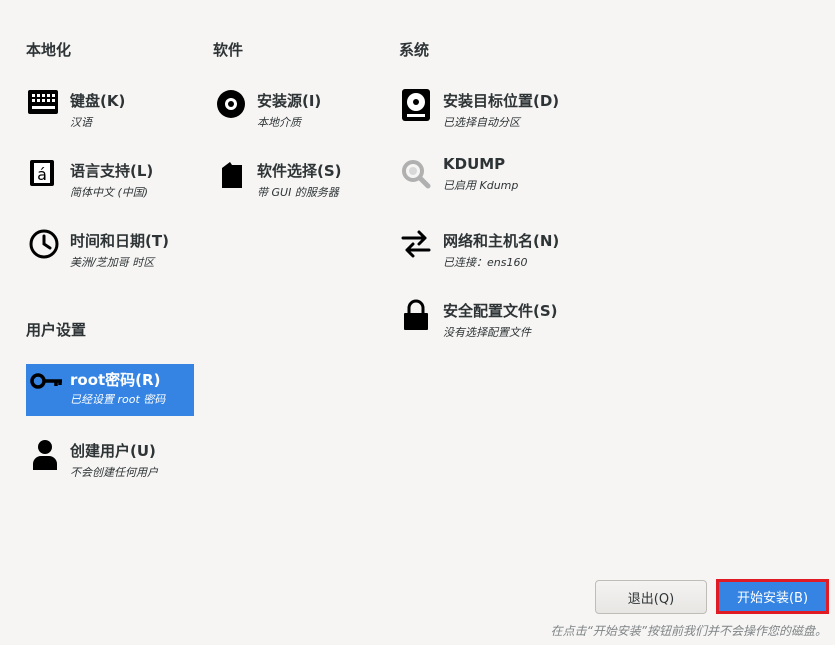 This screenshot has height=645, width=835. I want to click on spoke-language-label: 语言支持(L), so click(112, 171).